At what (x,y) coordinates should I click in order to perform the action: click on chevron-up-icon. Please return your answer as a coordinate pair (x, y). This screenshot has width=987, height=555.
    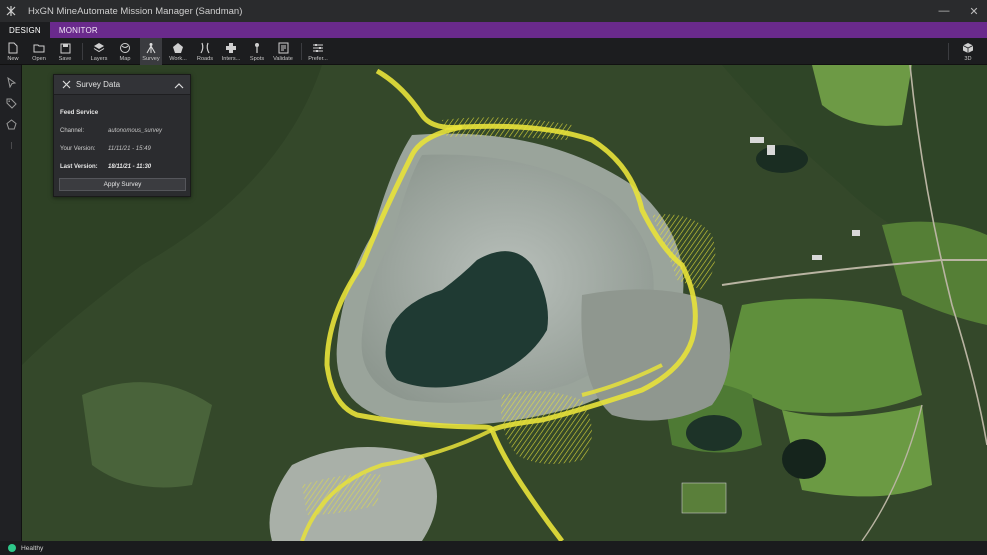
    Looking at the image, I should click on (179, 85).